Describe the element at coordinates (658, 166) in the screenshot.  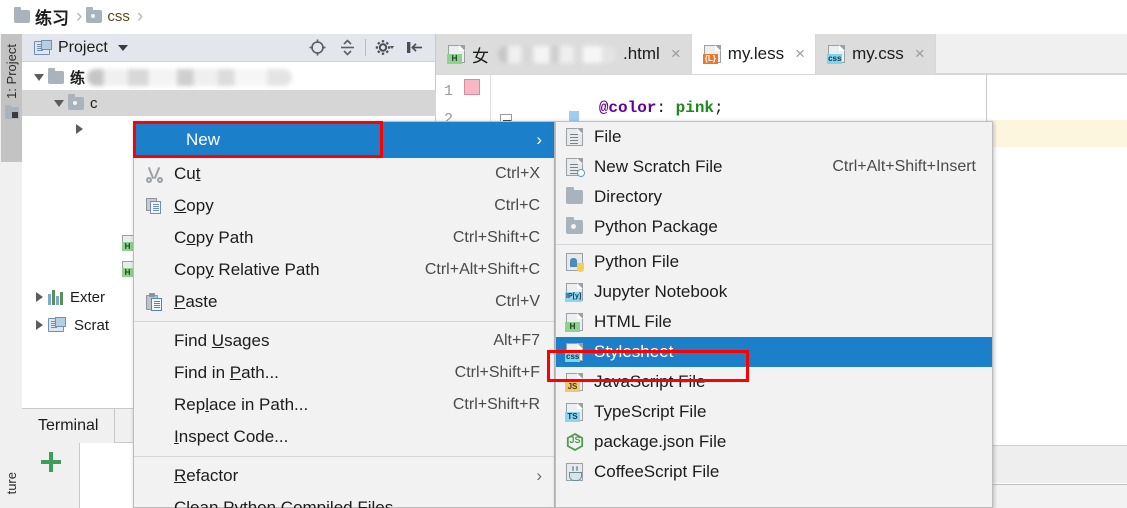
I see `submenu-item-new-scratch-file-label: New Scratch File` at that location.